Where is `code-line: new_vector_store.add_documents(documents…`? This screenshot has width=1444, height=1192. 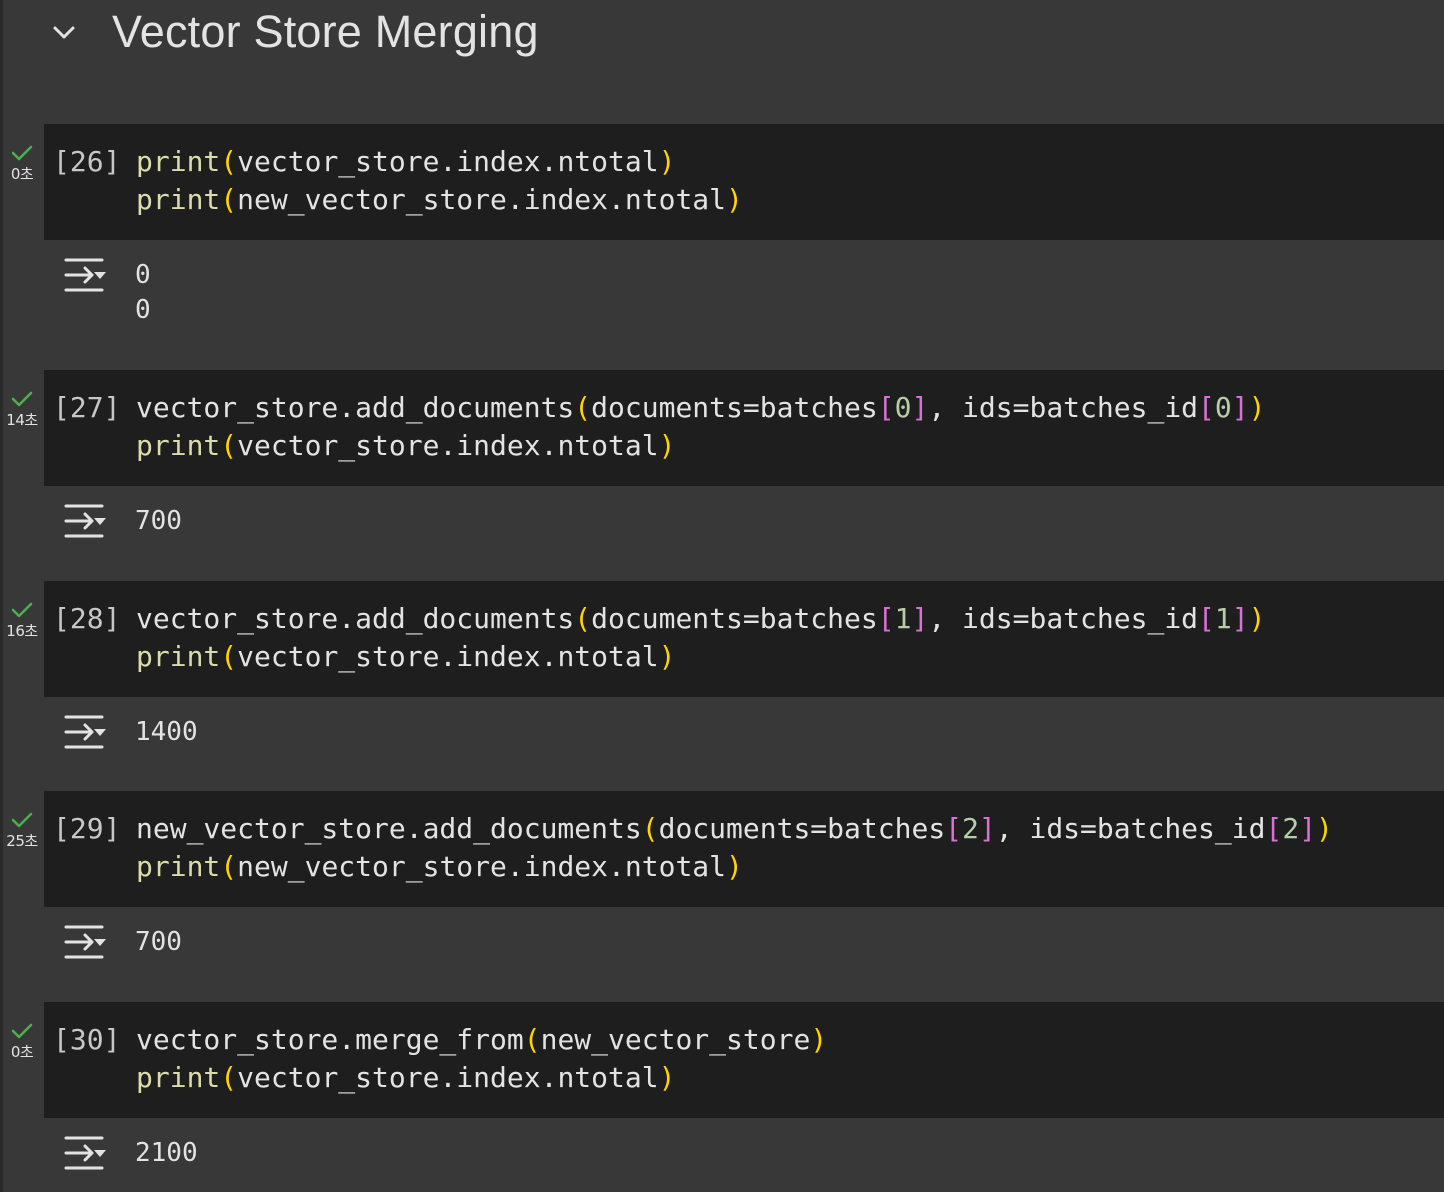 code-line: new_vector_store.add_documents(documents… is located at coordinates (734, 828).